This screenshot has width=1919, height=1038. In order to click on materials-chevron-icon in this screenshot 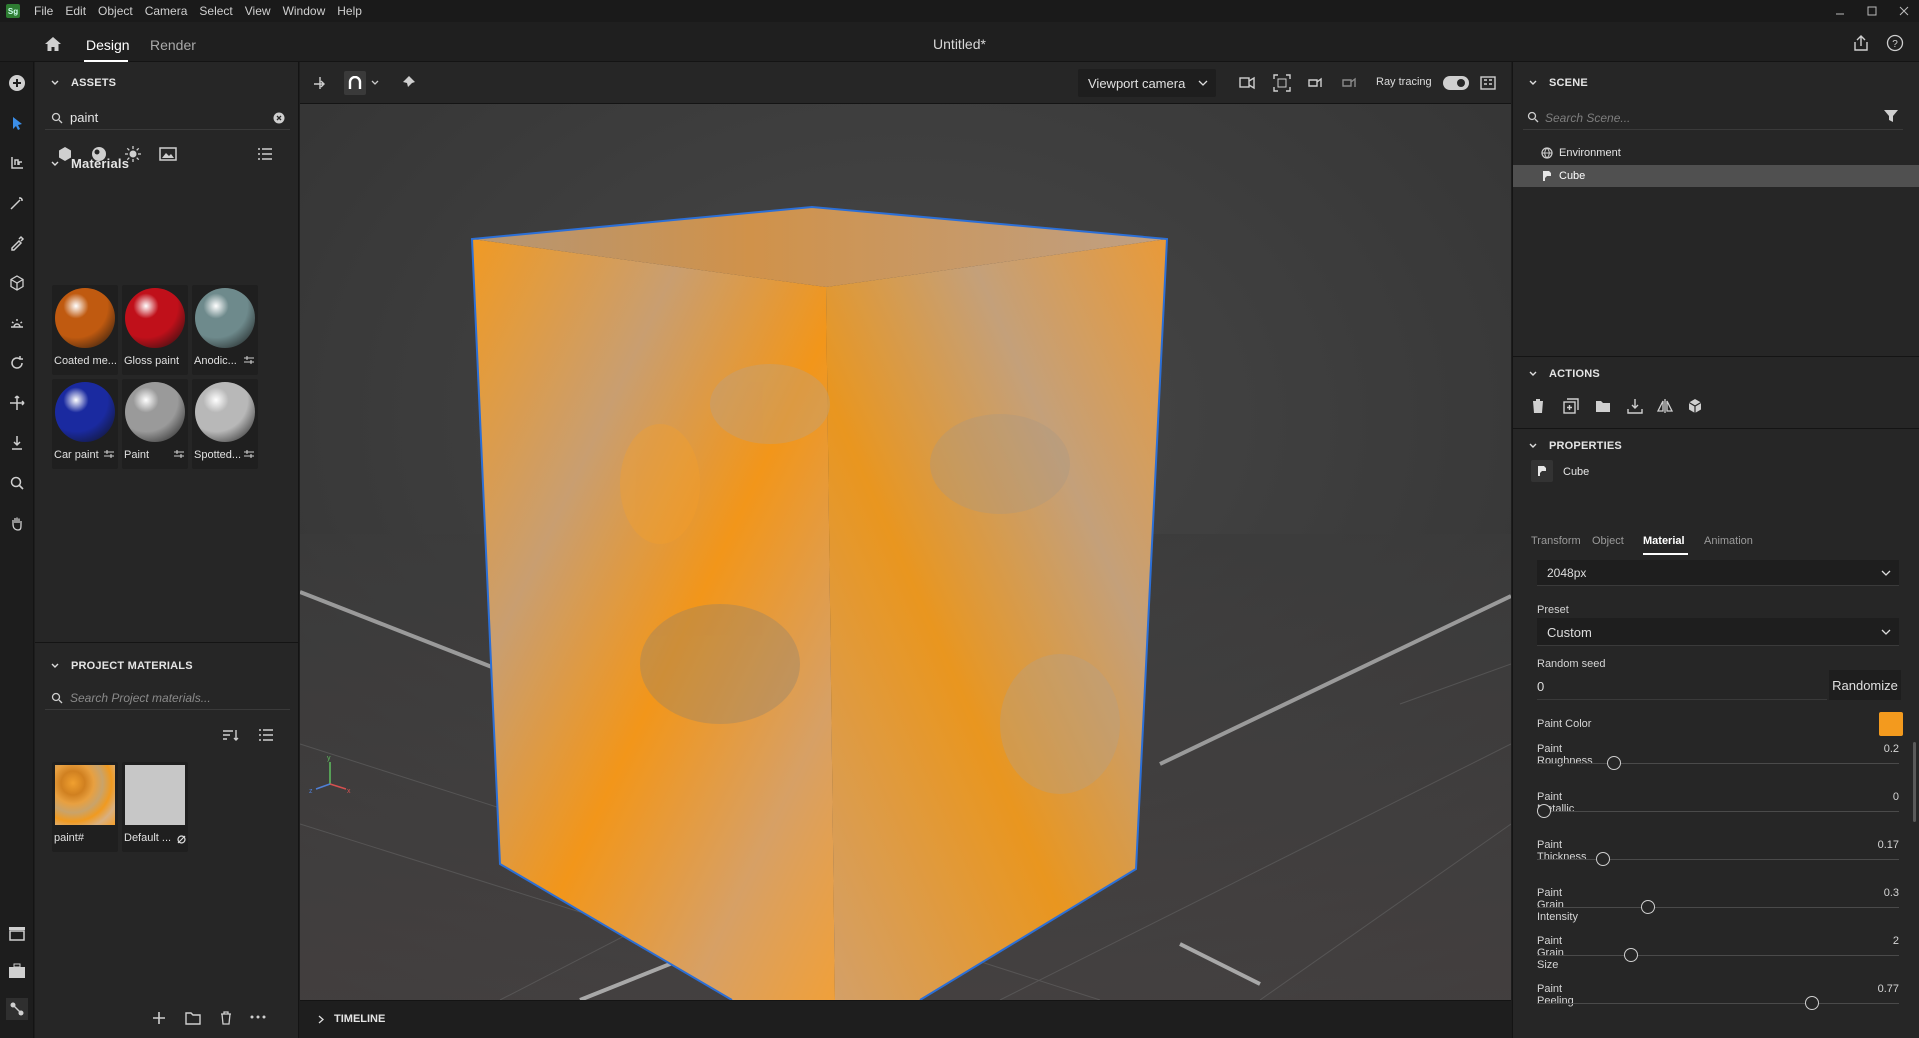, I will do `click(55, 164)`.